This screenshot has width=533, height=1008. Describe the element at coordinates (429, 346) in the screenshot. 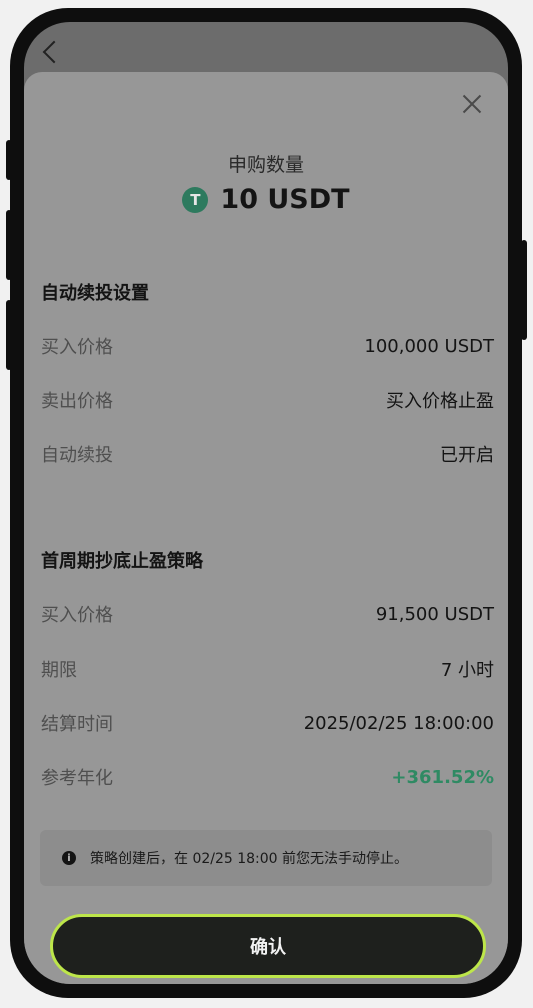

I see `row-value: 100,000 USDT` at that location.